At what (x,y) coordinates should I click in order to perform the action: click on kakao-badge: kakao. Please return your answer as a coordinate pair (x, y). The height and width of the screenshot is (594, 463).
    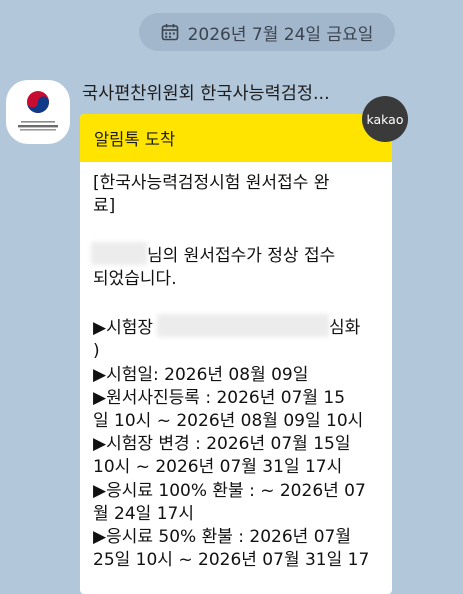
    Looking at the image, I should click on (385, 119).